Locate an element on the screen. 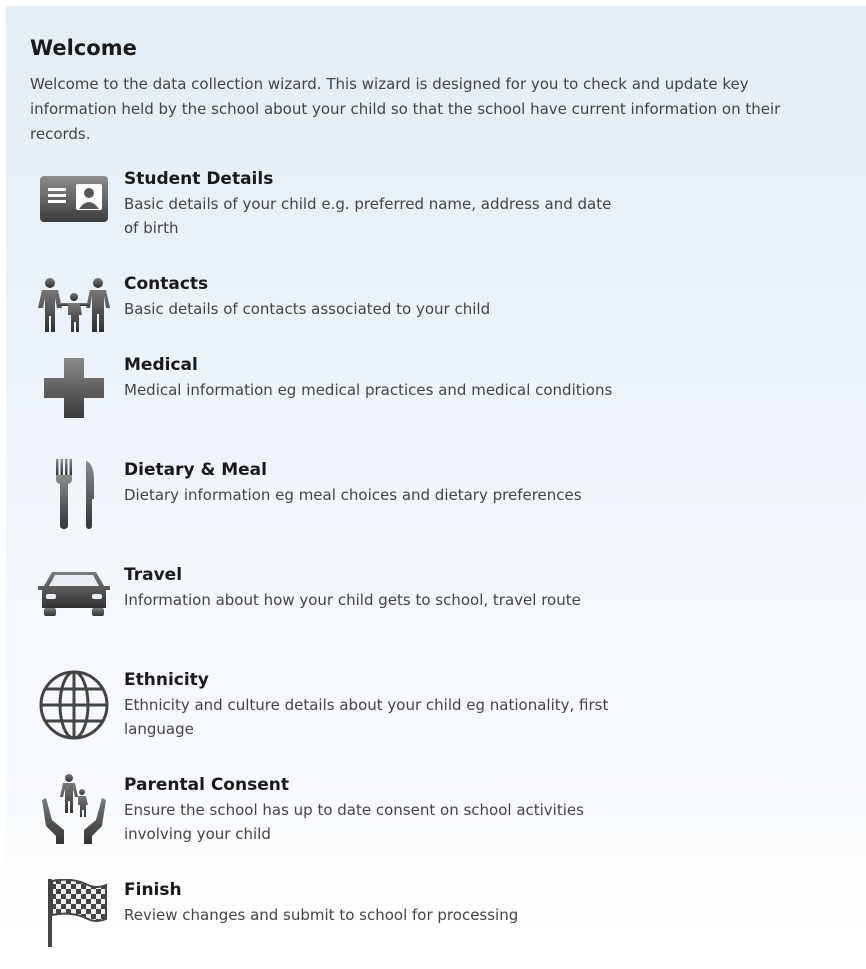 The width and height of the screenshot is (866, 969). step-title: Ethnicity is located at coordinates (166, 680).